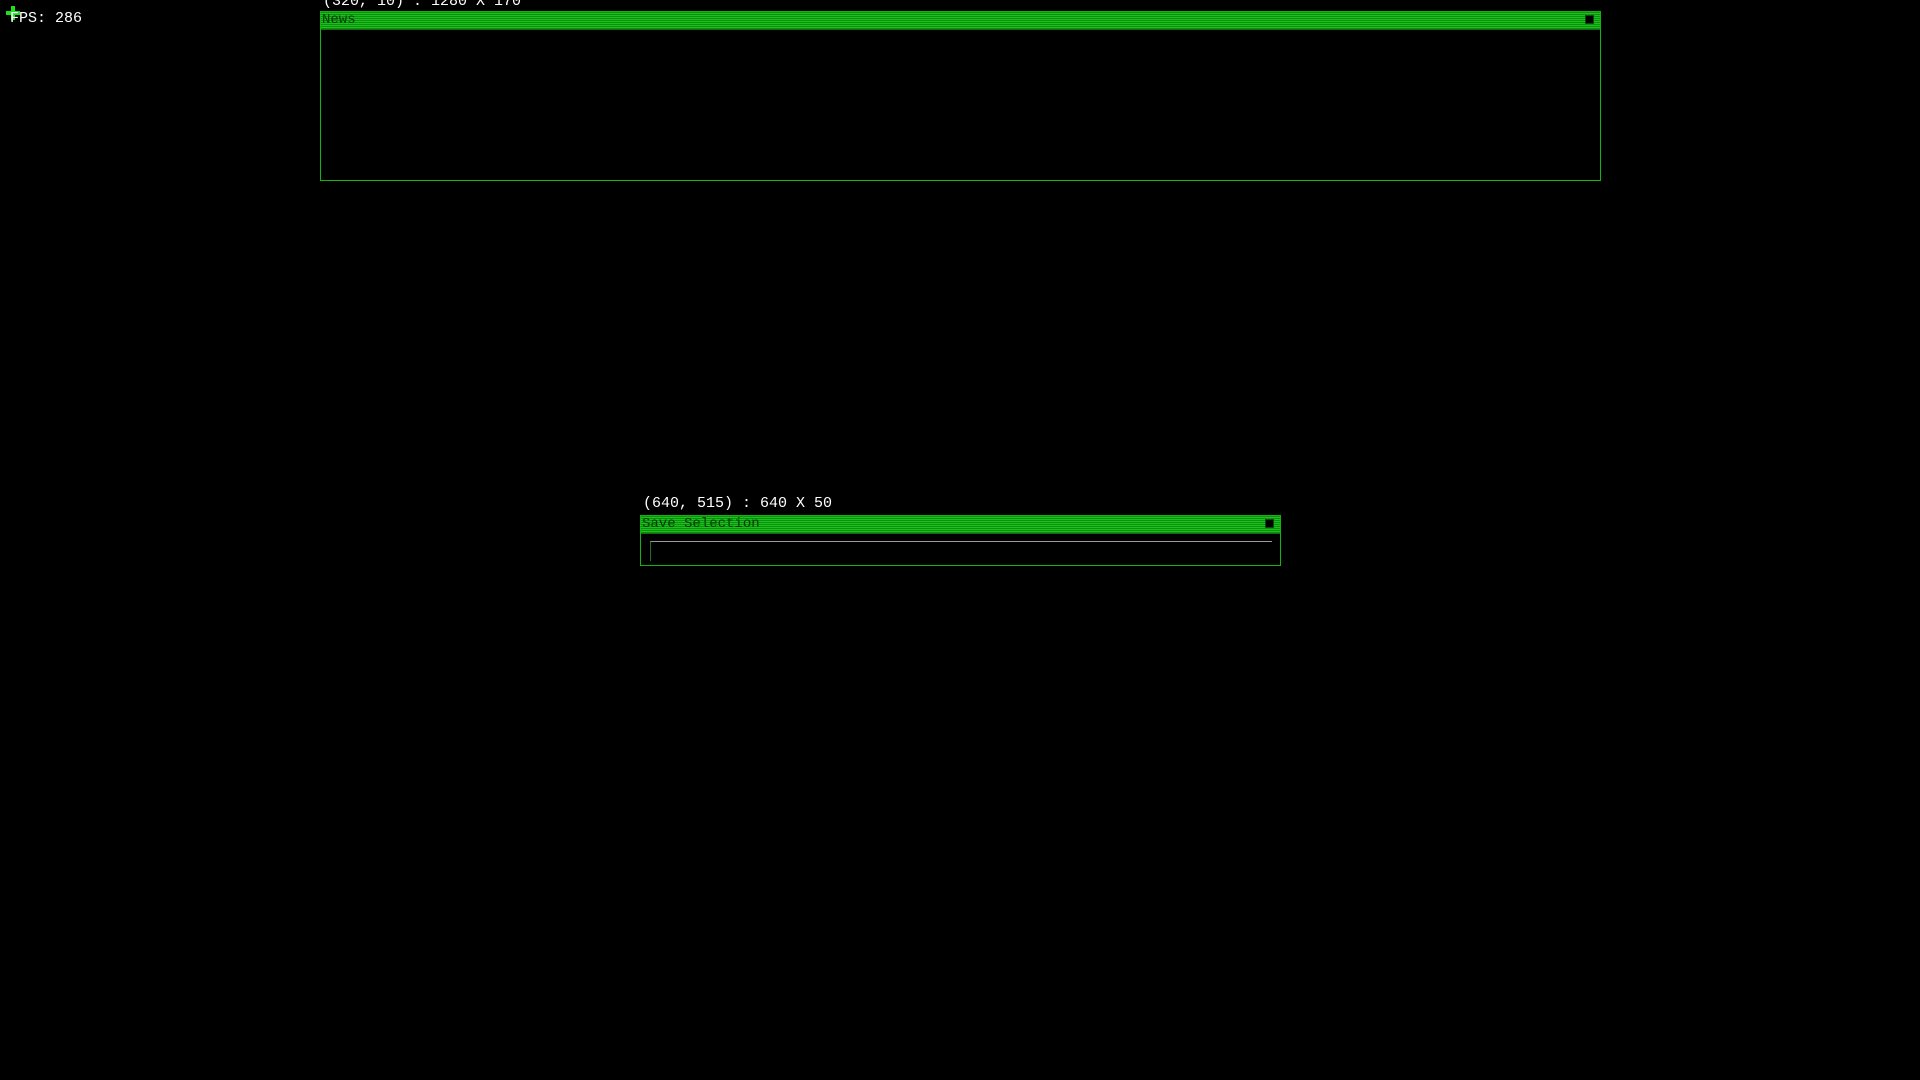 This screenshot has height=1080, width=1920. I want to click on save-selection-title: Save Selection, so click(701, 524).